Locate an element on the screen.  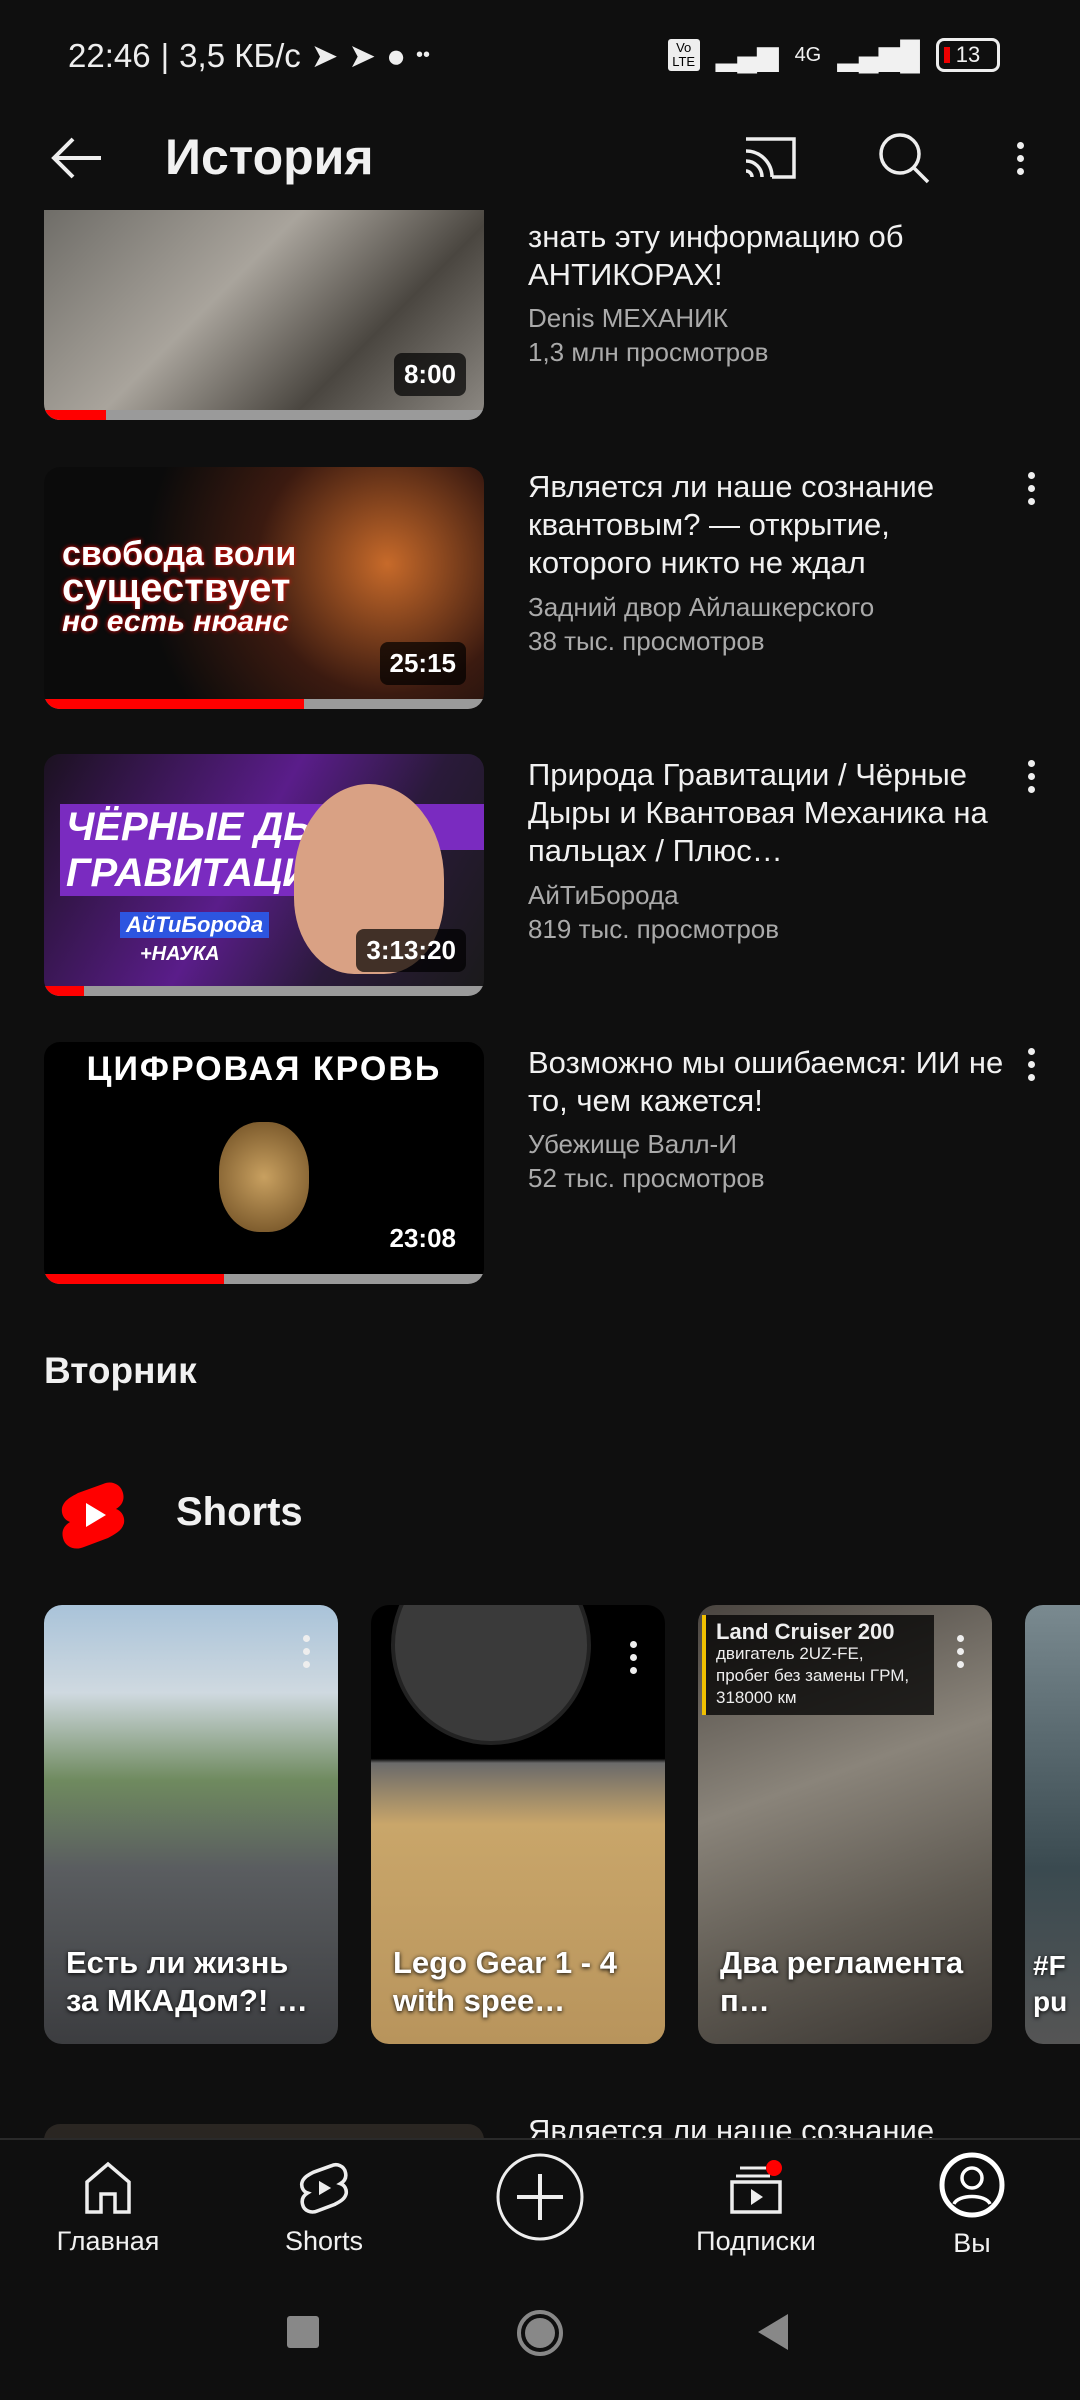
tachometer-graphic is located at coordinates (491, 1675).